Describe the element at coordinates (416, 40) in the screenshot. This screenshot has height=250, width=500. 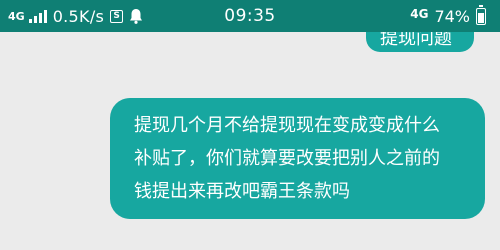
I see `message-text: 提现问题` at that location.